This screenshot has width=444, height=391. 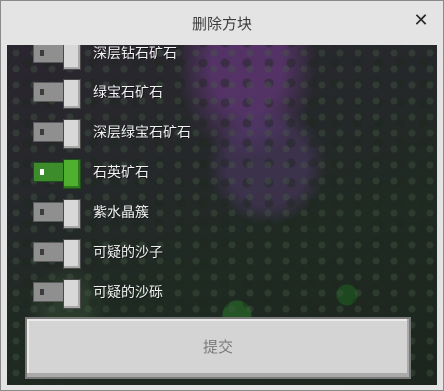 I want to click on block-row: 紫水晶簇, so click(x=91, y=213).